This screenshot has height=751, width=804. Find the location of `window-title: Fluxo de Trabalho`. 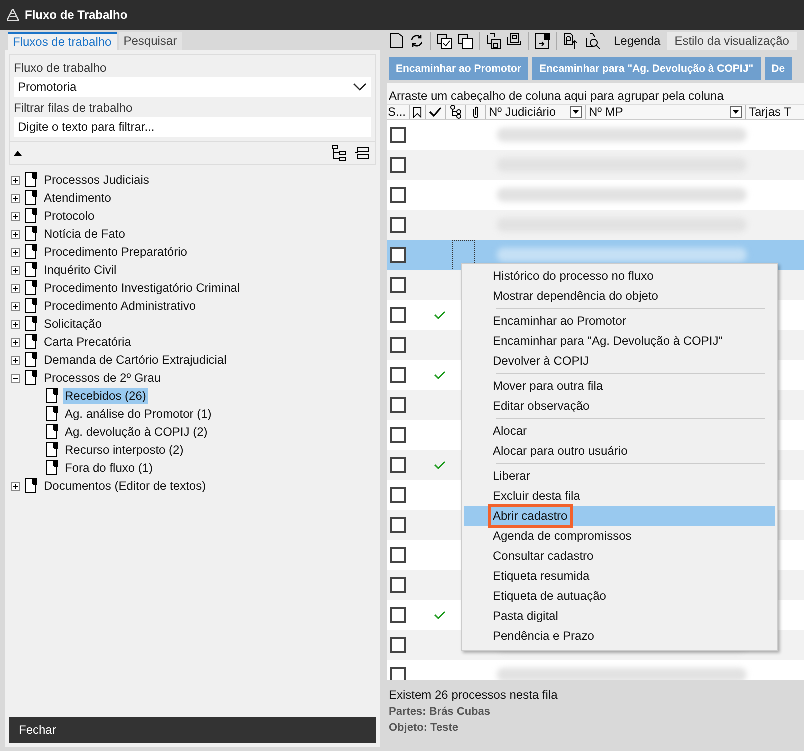

window-title: Fluxo de Trabalho is located at coordinates (76, 15).